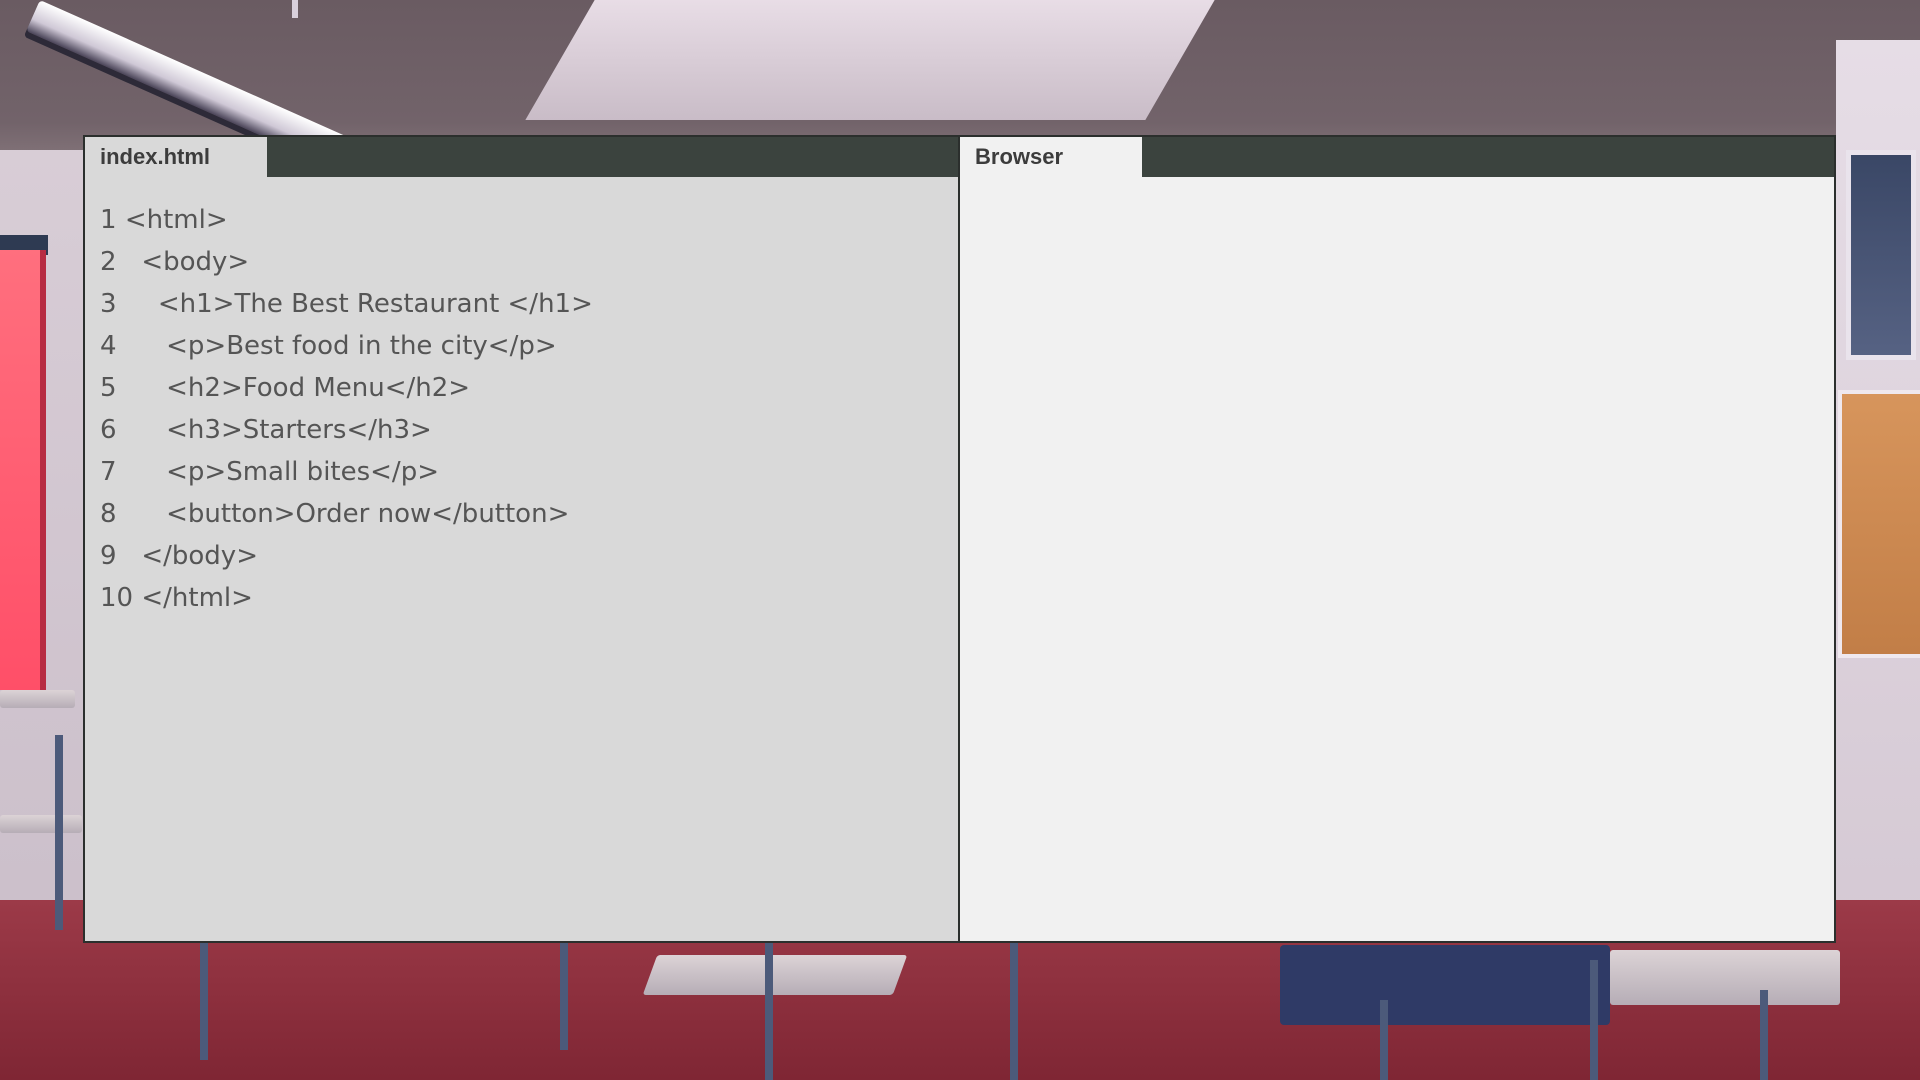  I want to click on line-code: <body>, so click(187, 262).